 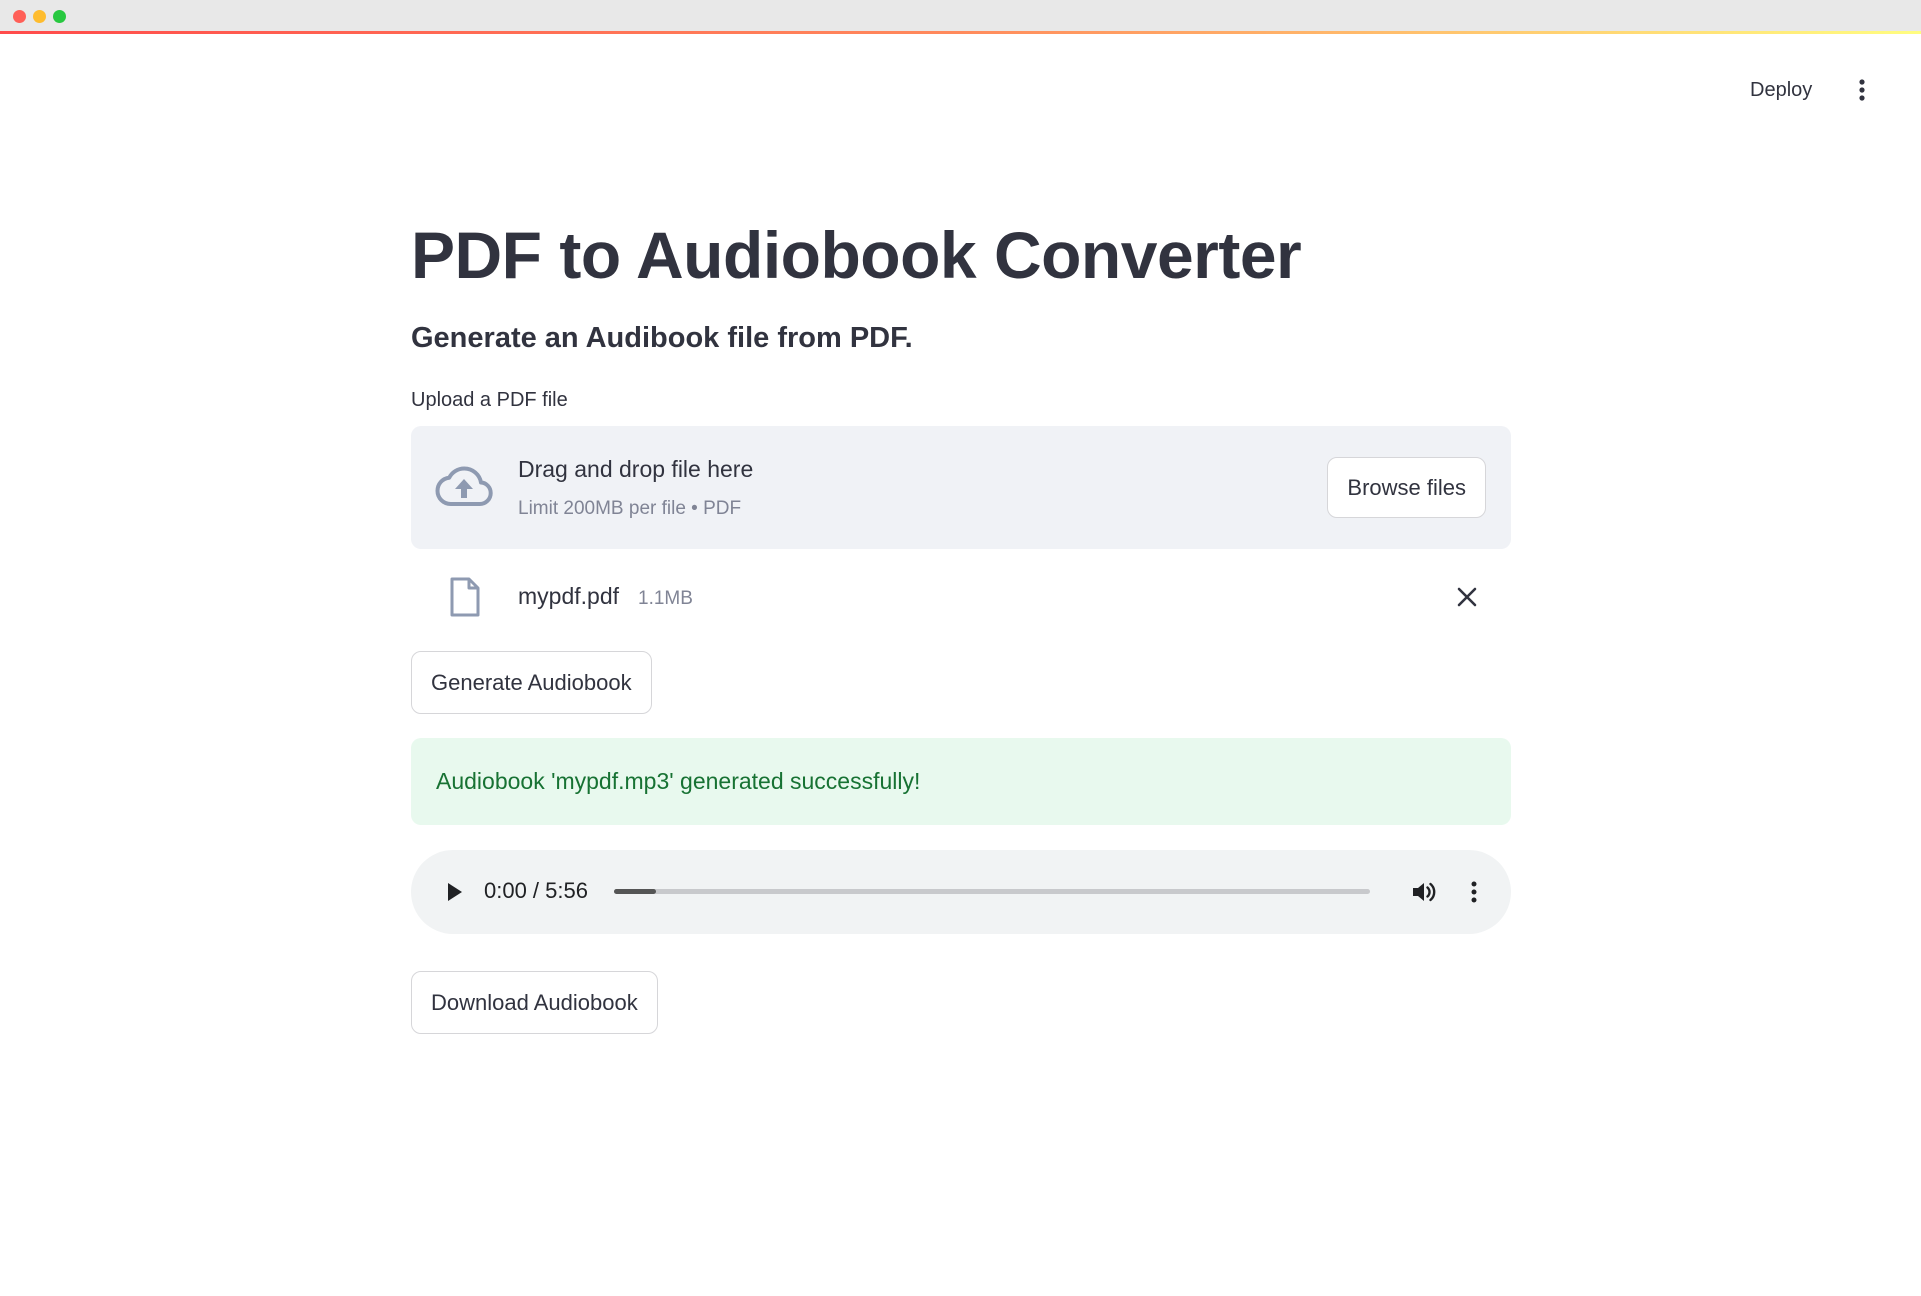 What do you see at coordinates (1781, 90) in the screenshot?
I see `deploy-button: Deploy` at bounding box center [1781, 90].